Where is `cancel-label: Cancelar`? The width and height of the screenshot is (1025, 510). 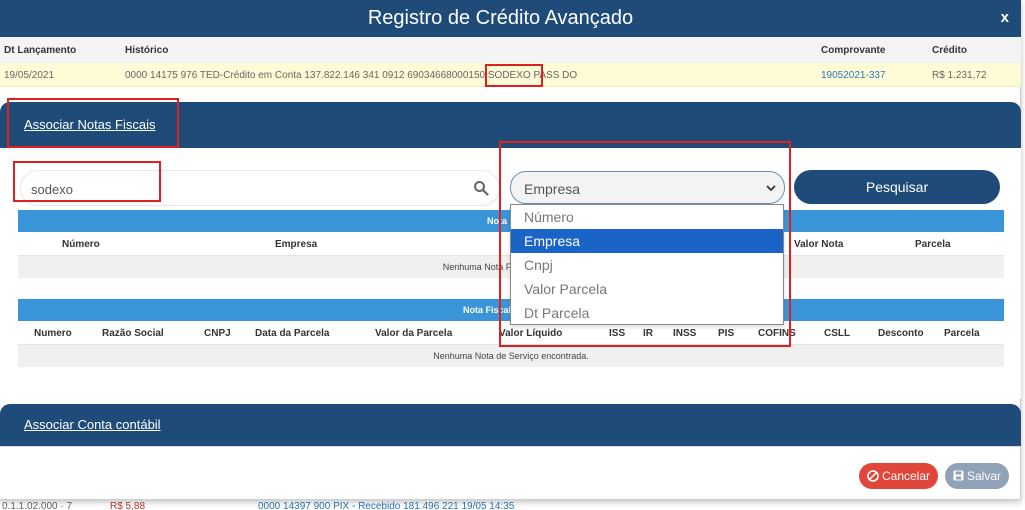 cancel-label: Cancelar is located at coordinates (906, 476).